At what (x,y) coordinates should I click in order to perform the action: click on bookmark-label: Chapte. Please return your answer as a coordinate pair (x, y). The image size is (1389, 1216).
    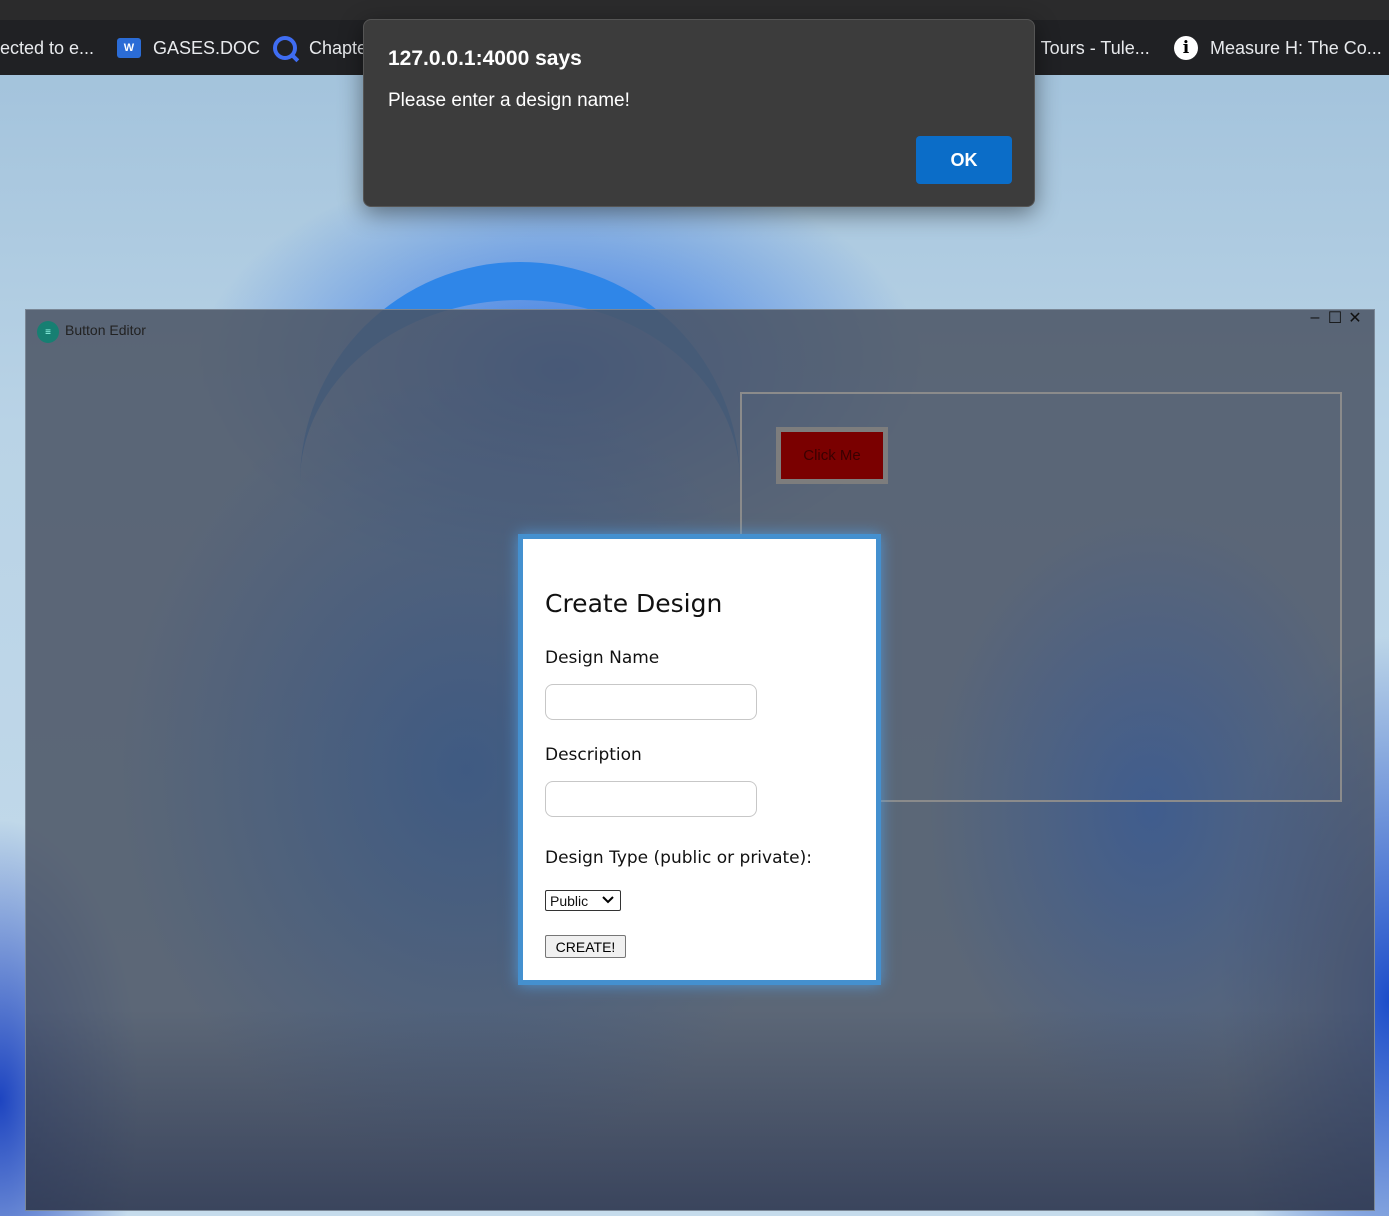
    Looking at the image, I should click on (338, 47).